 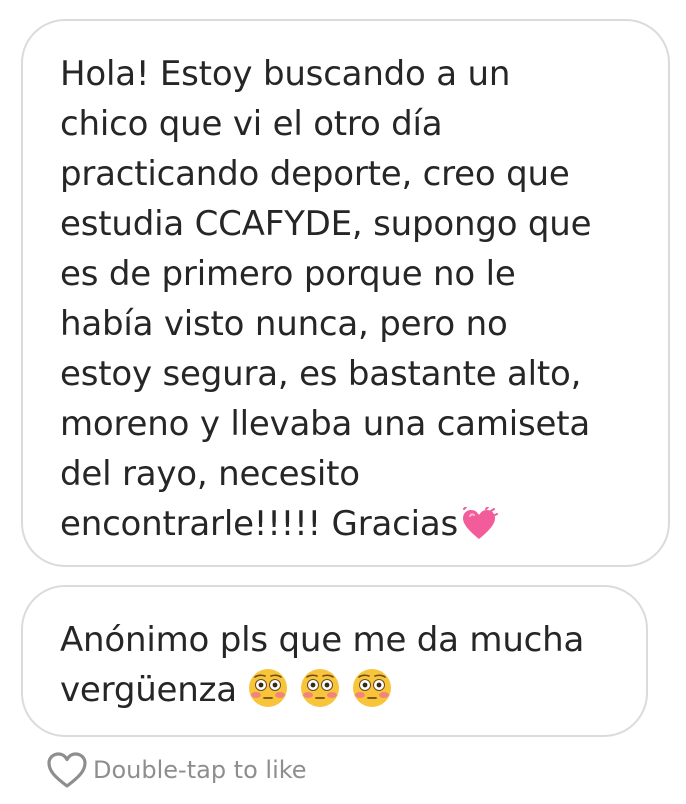 I want to click on like-hint-label: Double-tap to like, so click(x=200, y=770).